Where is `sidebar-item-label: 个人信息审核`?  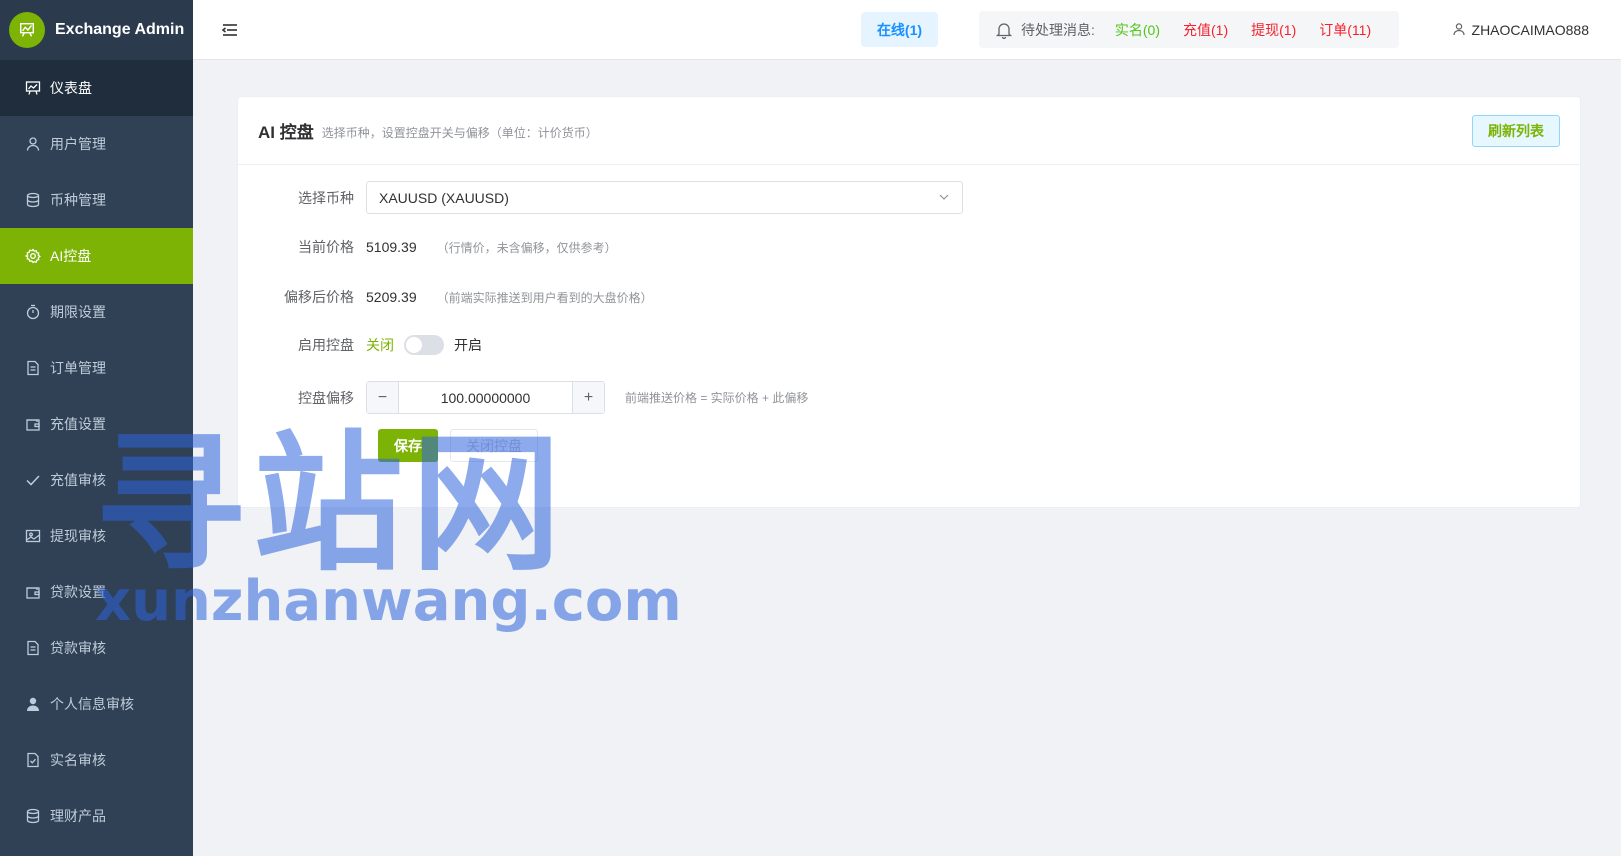 sidebar-item-label: 个人信息审核 is located at coordinates (92, 704).